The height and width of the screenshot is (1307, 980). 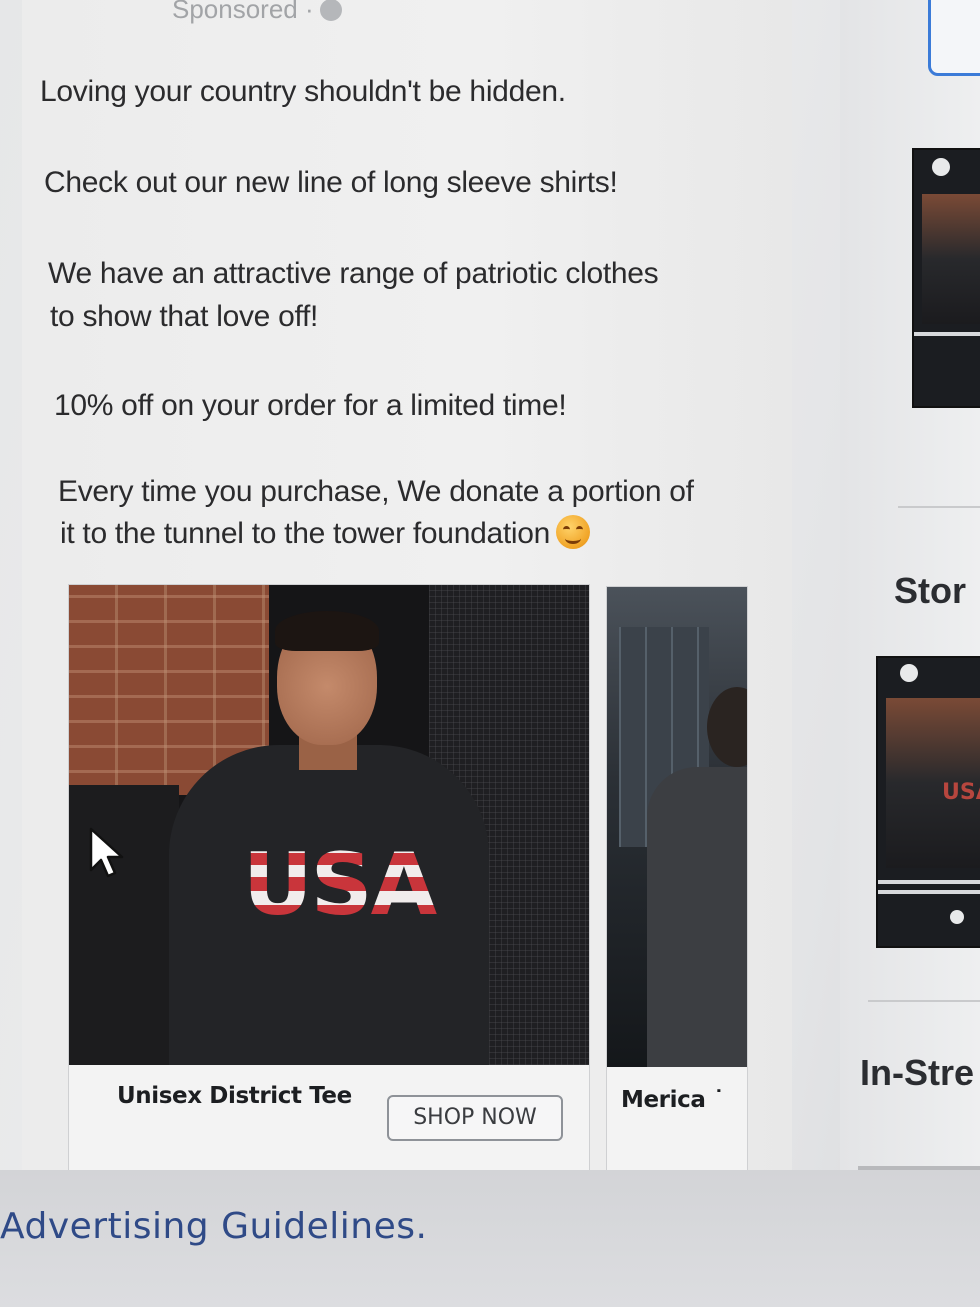 I want to click on sponsored-label: Sponsored ·, so click(x=257, y=12).